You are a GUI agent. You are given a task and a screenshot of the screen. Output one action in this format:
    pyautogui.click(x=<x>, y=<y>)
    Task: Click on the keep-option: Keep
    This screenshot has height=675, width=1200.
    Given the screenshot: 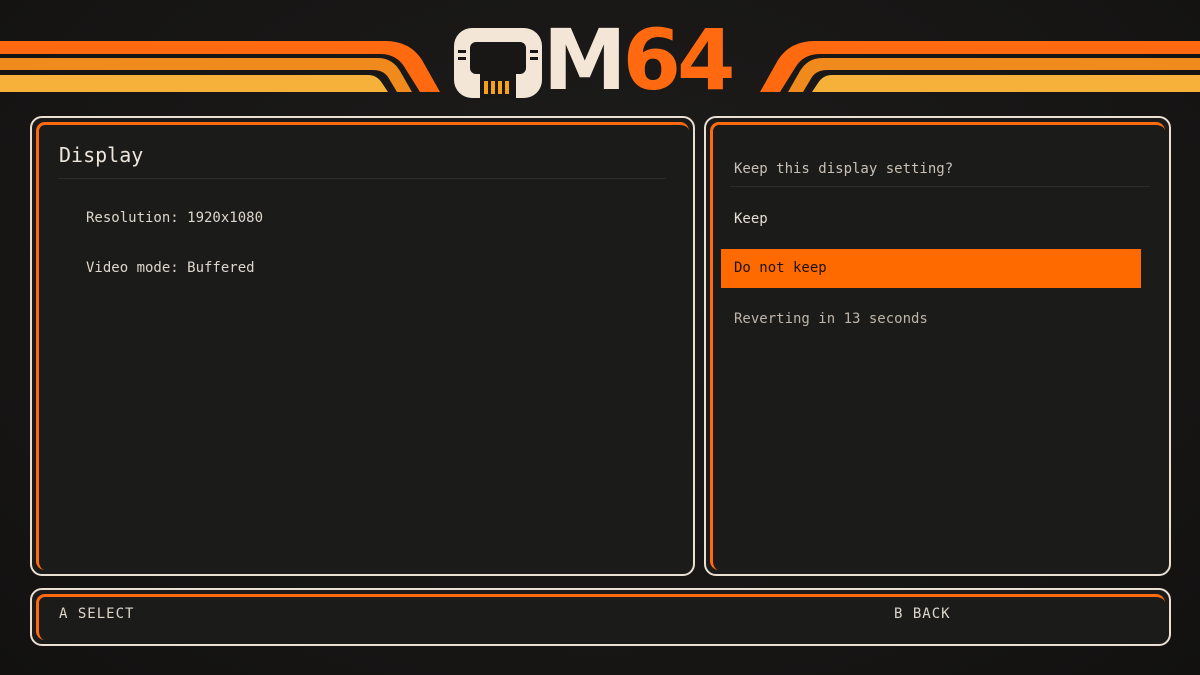 What is the action you would take?
    pyautogui.click(x=751, y=219)
    